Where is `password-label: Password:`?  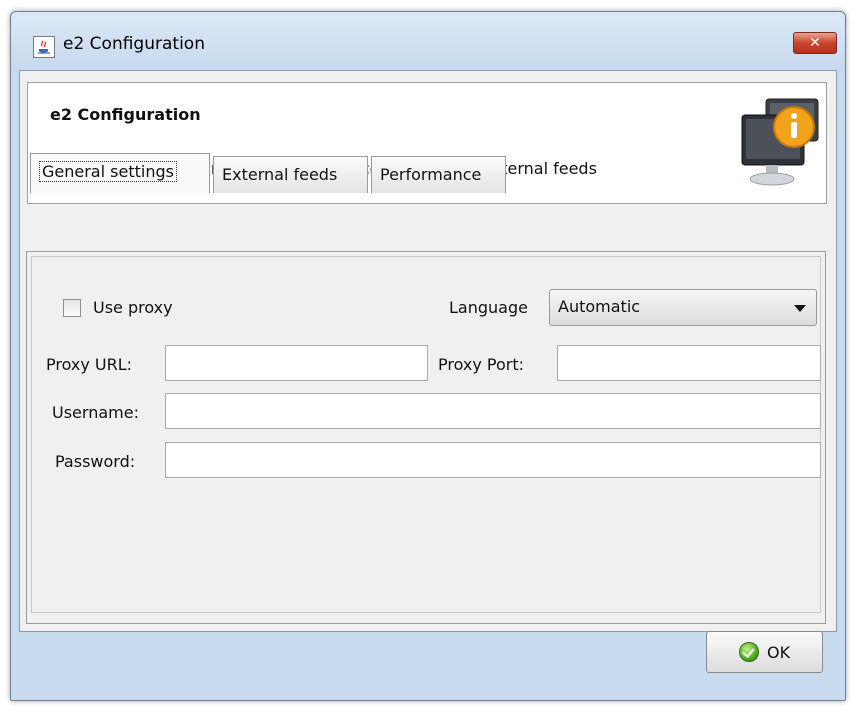
password-label: Password: is located at coordinates (95, 461).